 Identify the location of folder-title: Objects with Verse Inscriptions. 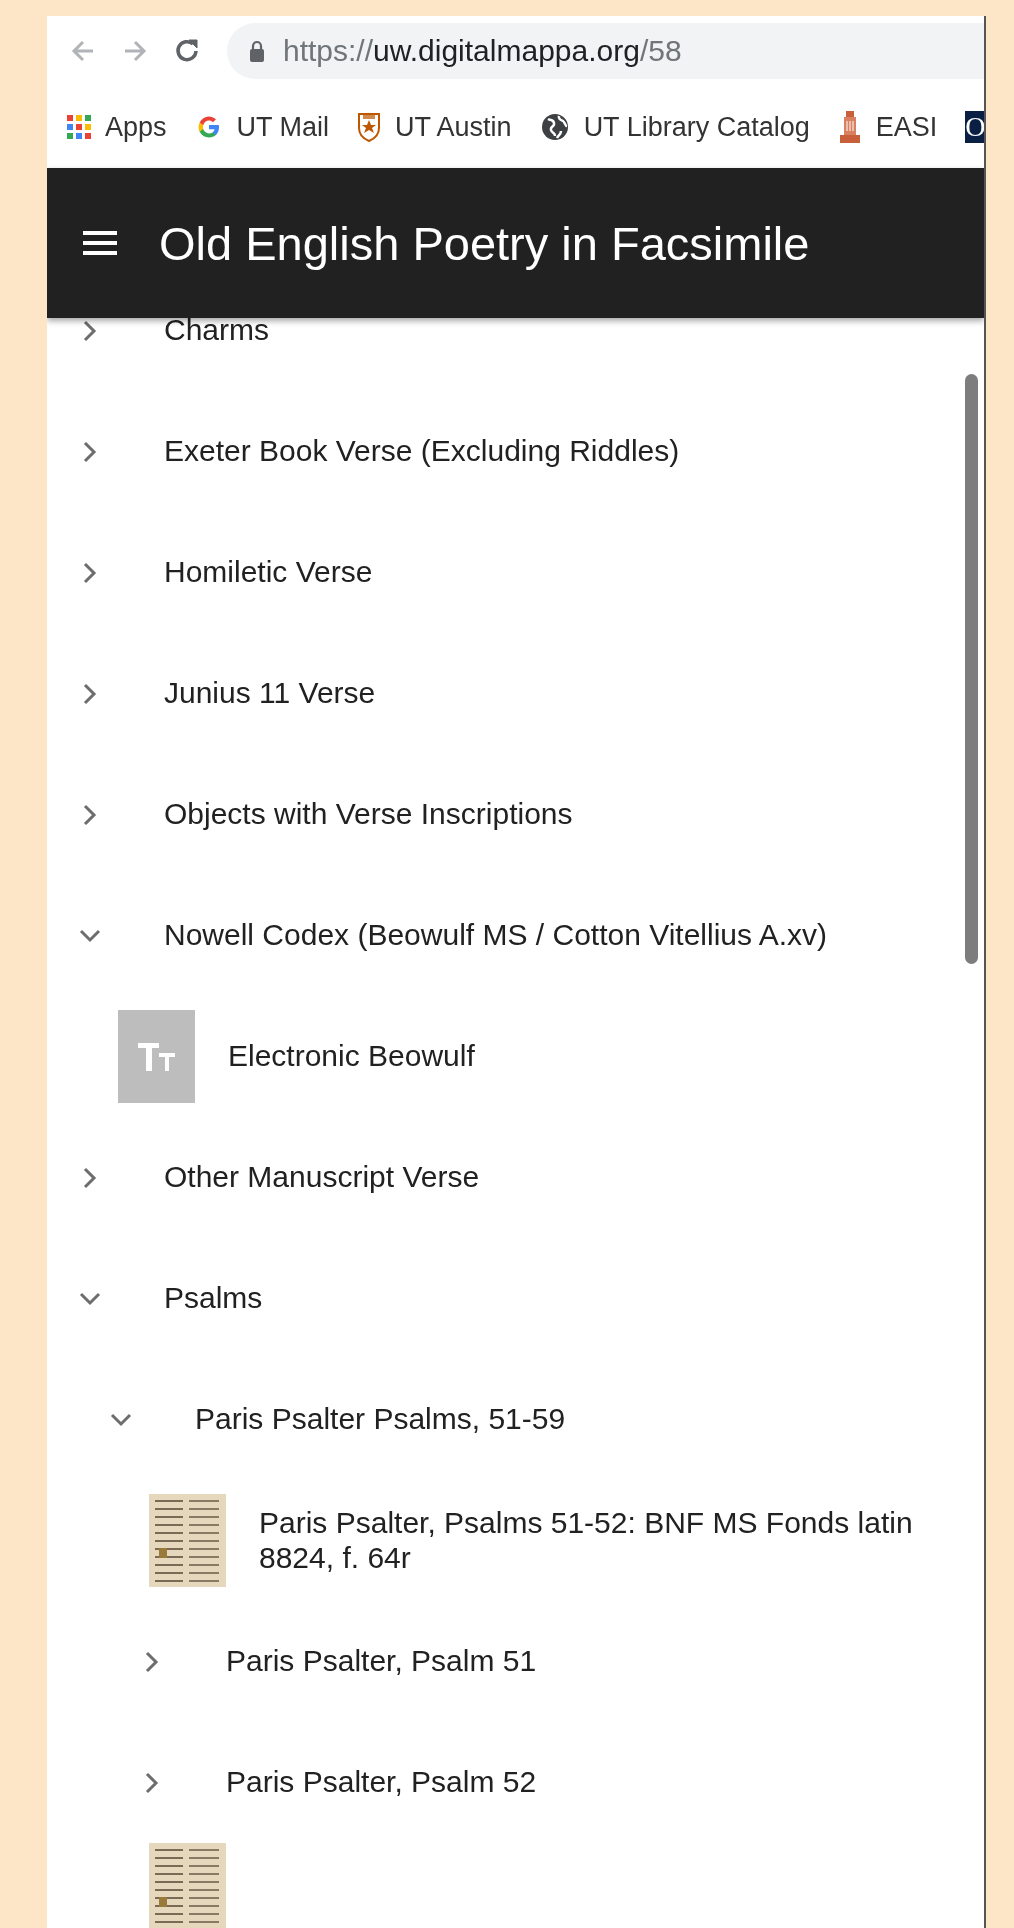
(368, 814).